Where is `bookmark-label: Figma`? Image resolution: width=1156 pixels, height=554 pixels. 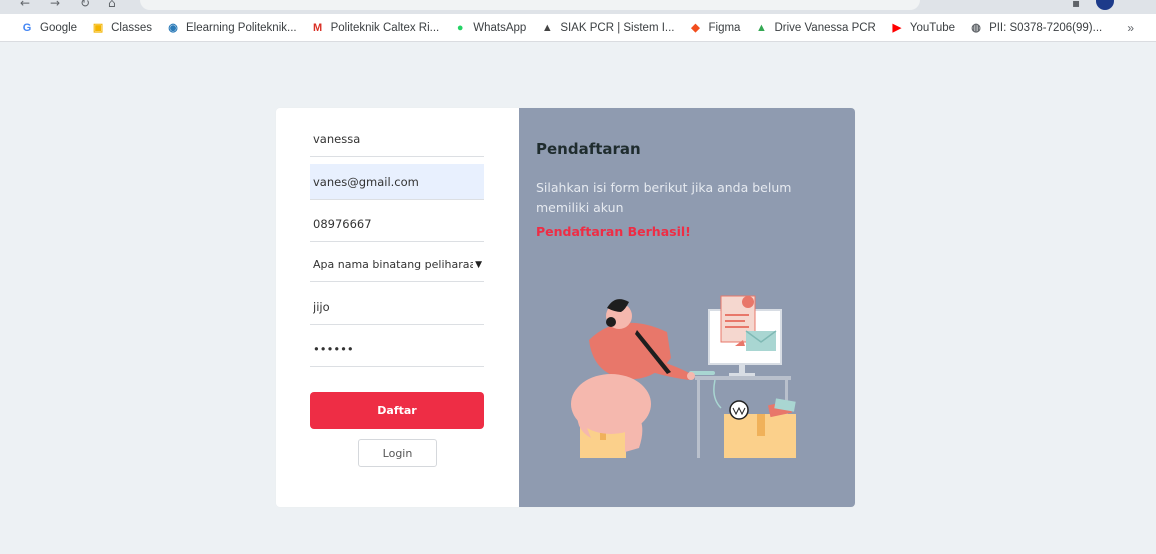
bookmark-label: Figma is located at coordinates (724, 27).